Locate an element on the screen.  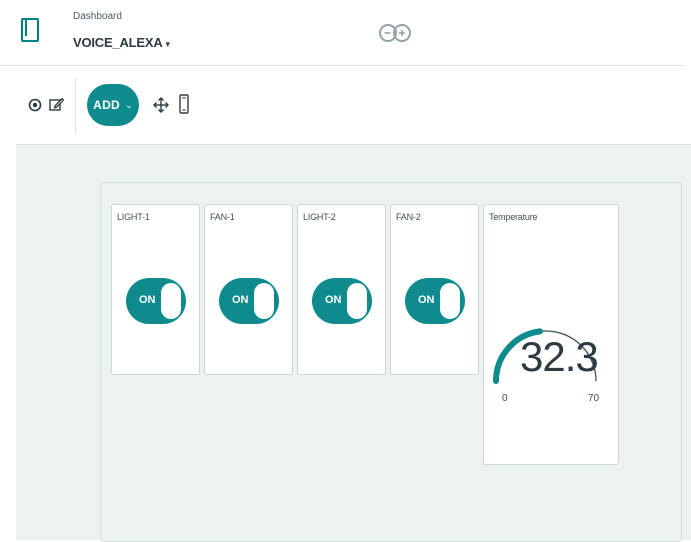
switch-widget-light-2: LIGHT-2 ON is located at coordinates (341, 289).